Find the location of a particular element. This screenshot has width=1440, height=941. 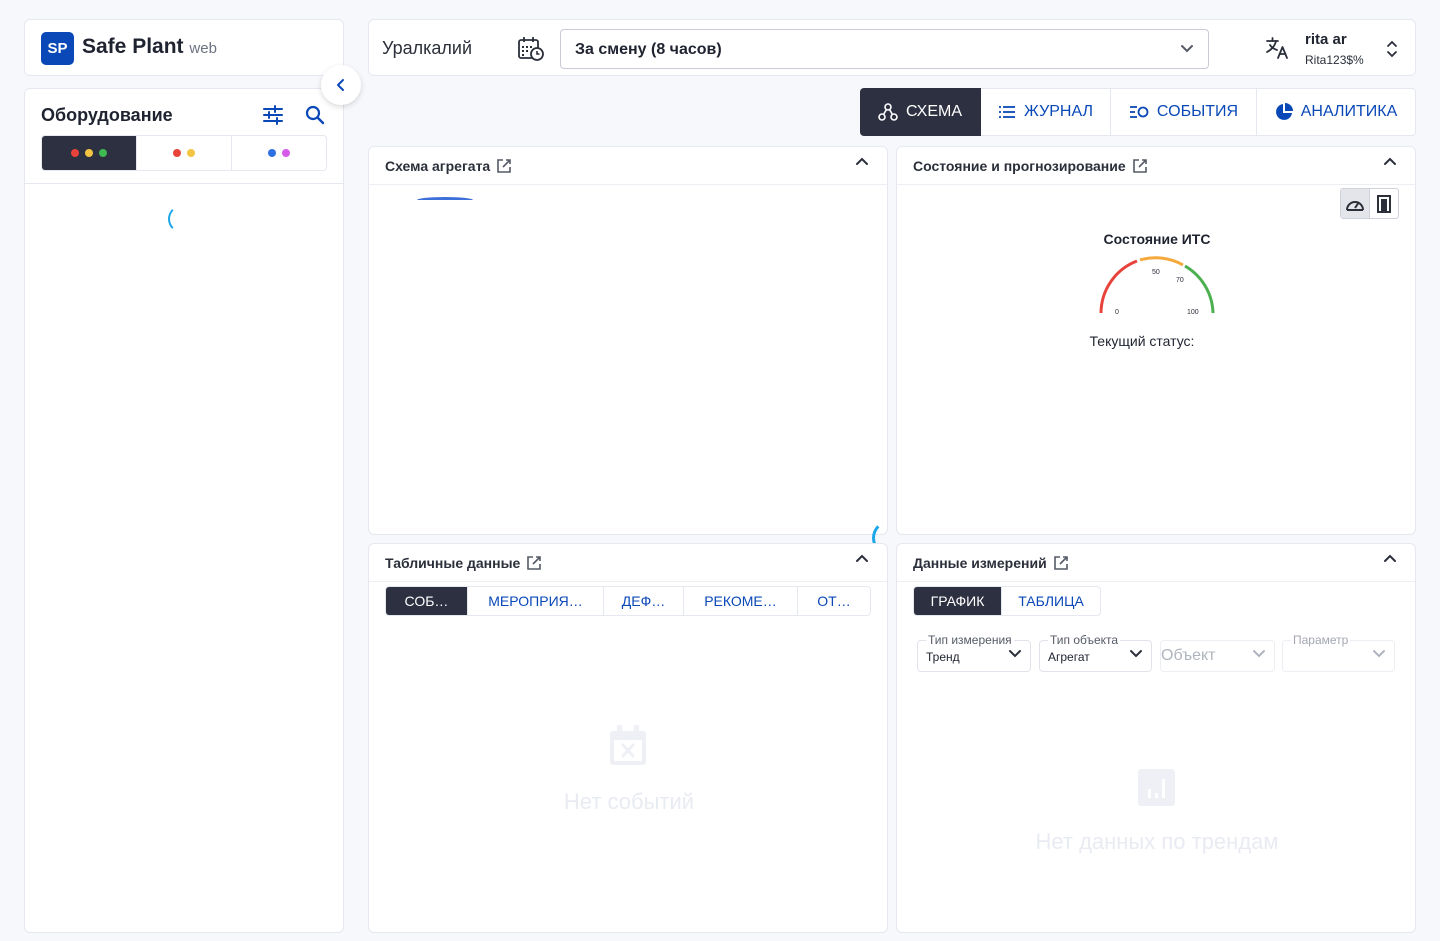

schema-icon is located at coordinates (888, 112).